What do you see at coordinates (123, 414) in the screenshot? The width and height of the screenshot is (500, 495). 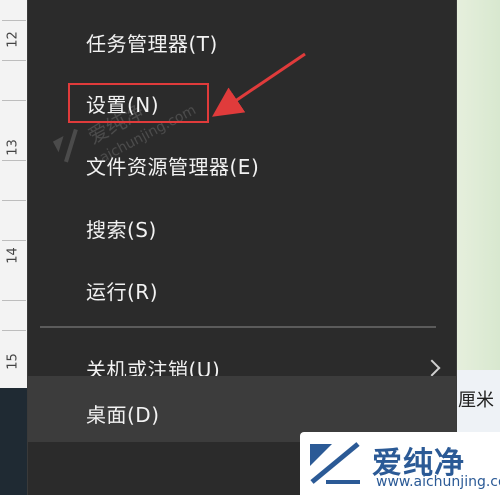 I see `menu-item-label: 桌面(D)` at bounding box center [123, 414].